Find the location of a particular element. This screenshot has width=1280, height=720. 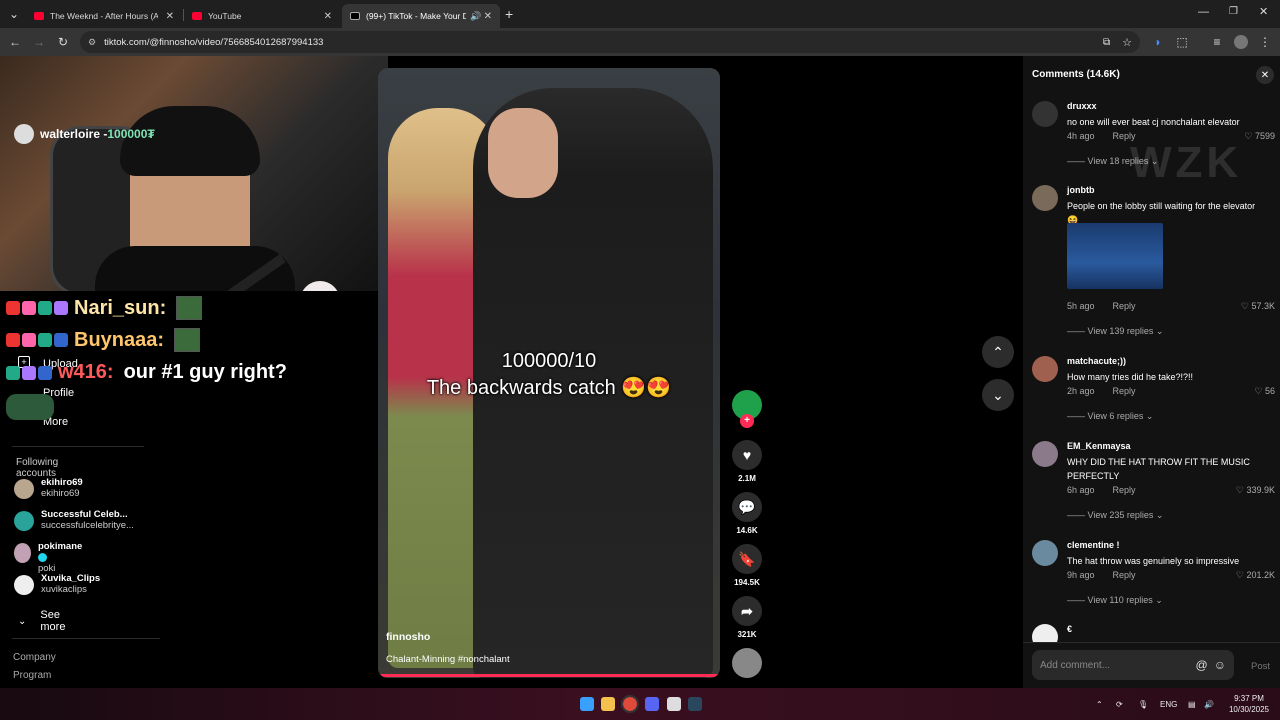

comment-image is located at coordinates (1115, 256).